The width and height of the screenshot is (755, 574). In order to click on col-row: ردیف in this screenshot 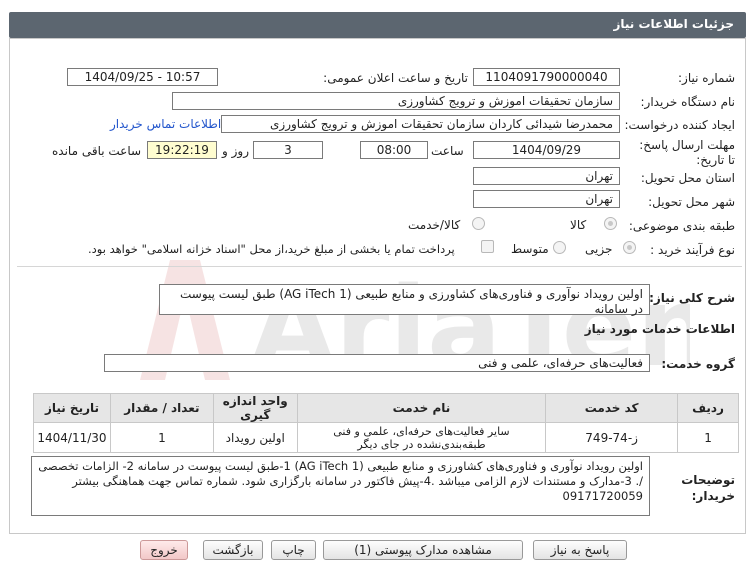, I will do `click(708, 408)`.